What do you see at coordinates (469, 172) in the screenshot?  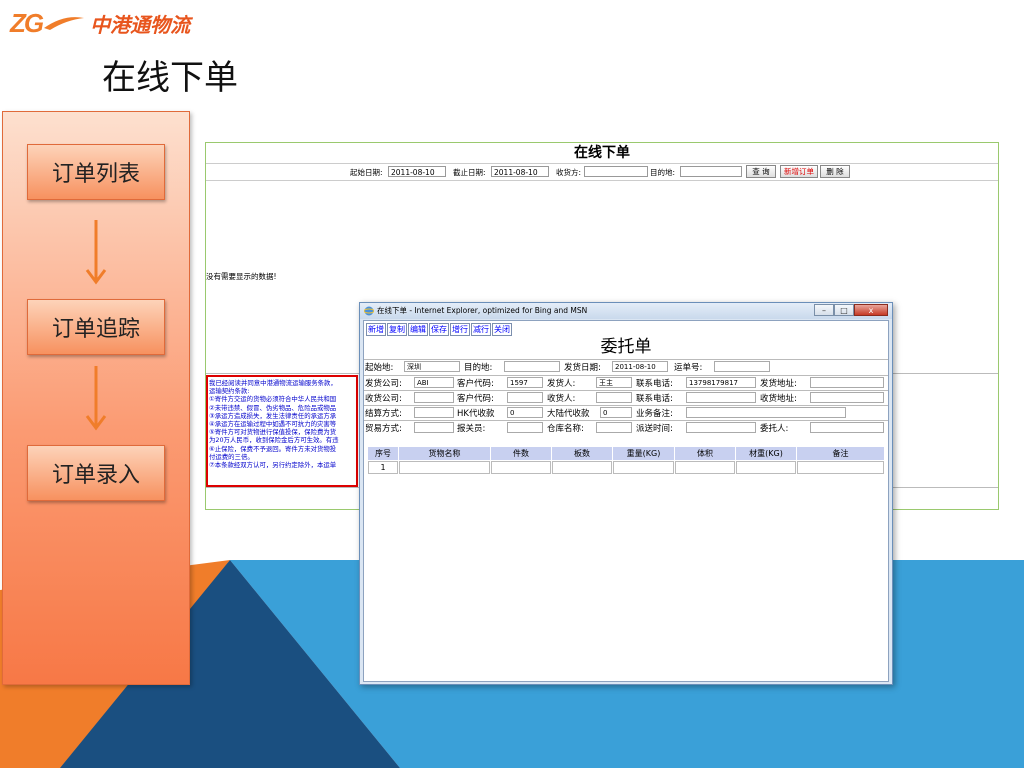 I see `end-date-label: 截止日期:` at bounding box center [469, 172].